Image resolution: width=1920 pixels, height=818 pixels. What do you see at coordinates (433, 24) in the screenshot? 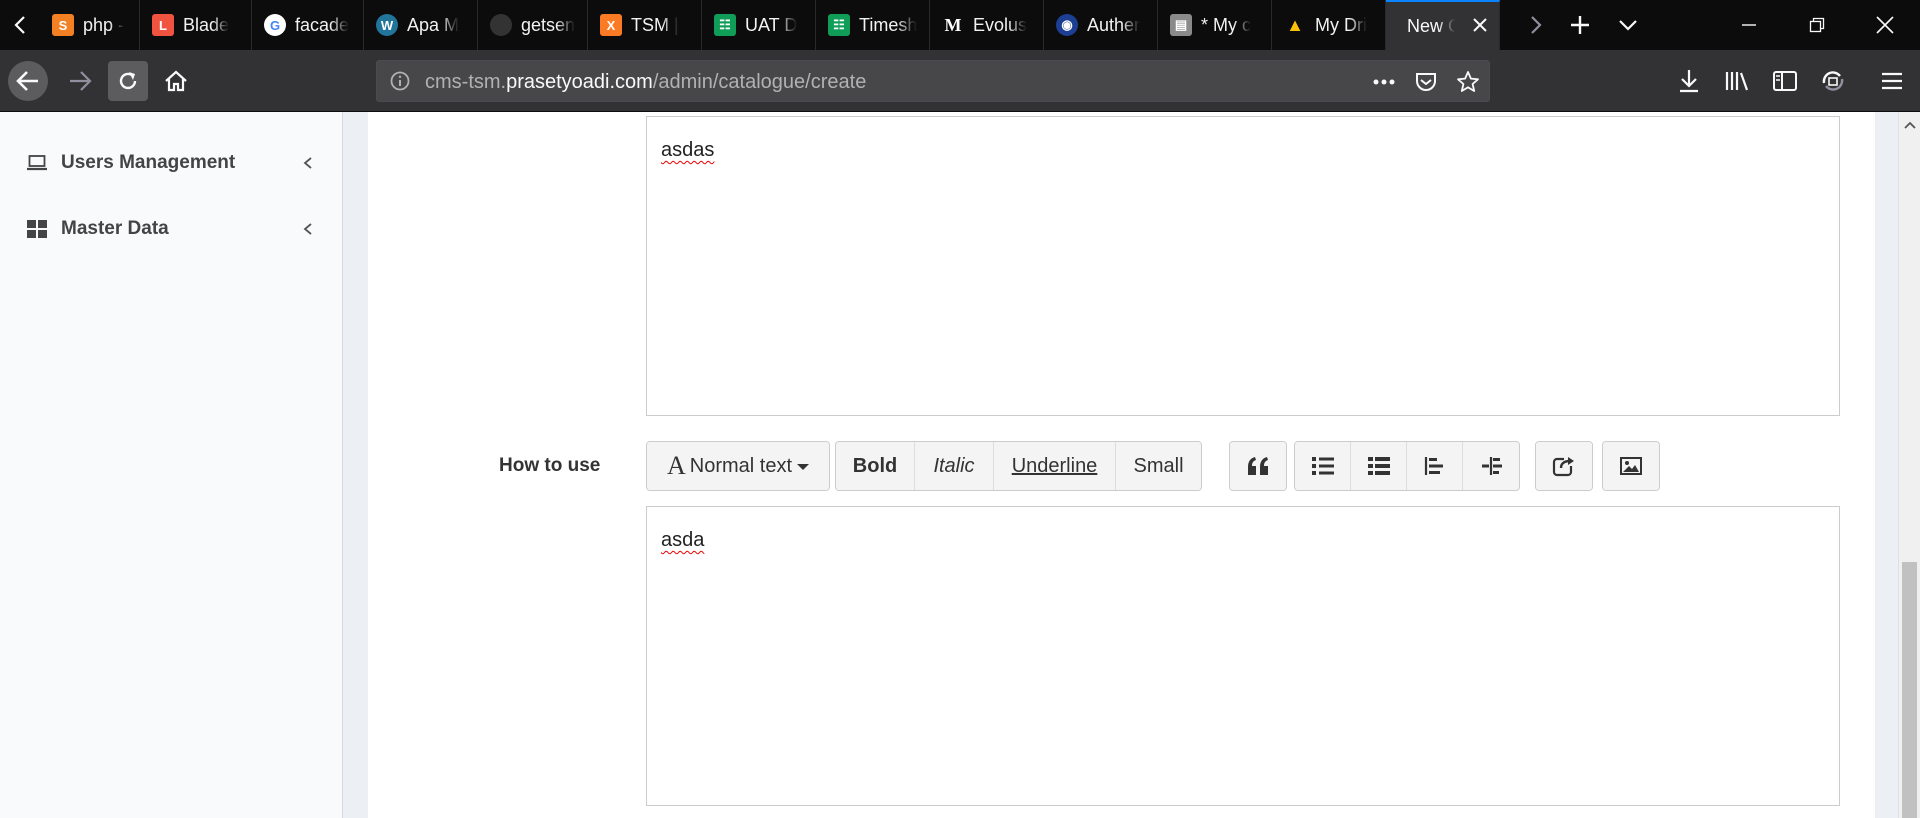
I see `tab-title: Apa M` at bounding box center [433, 24].